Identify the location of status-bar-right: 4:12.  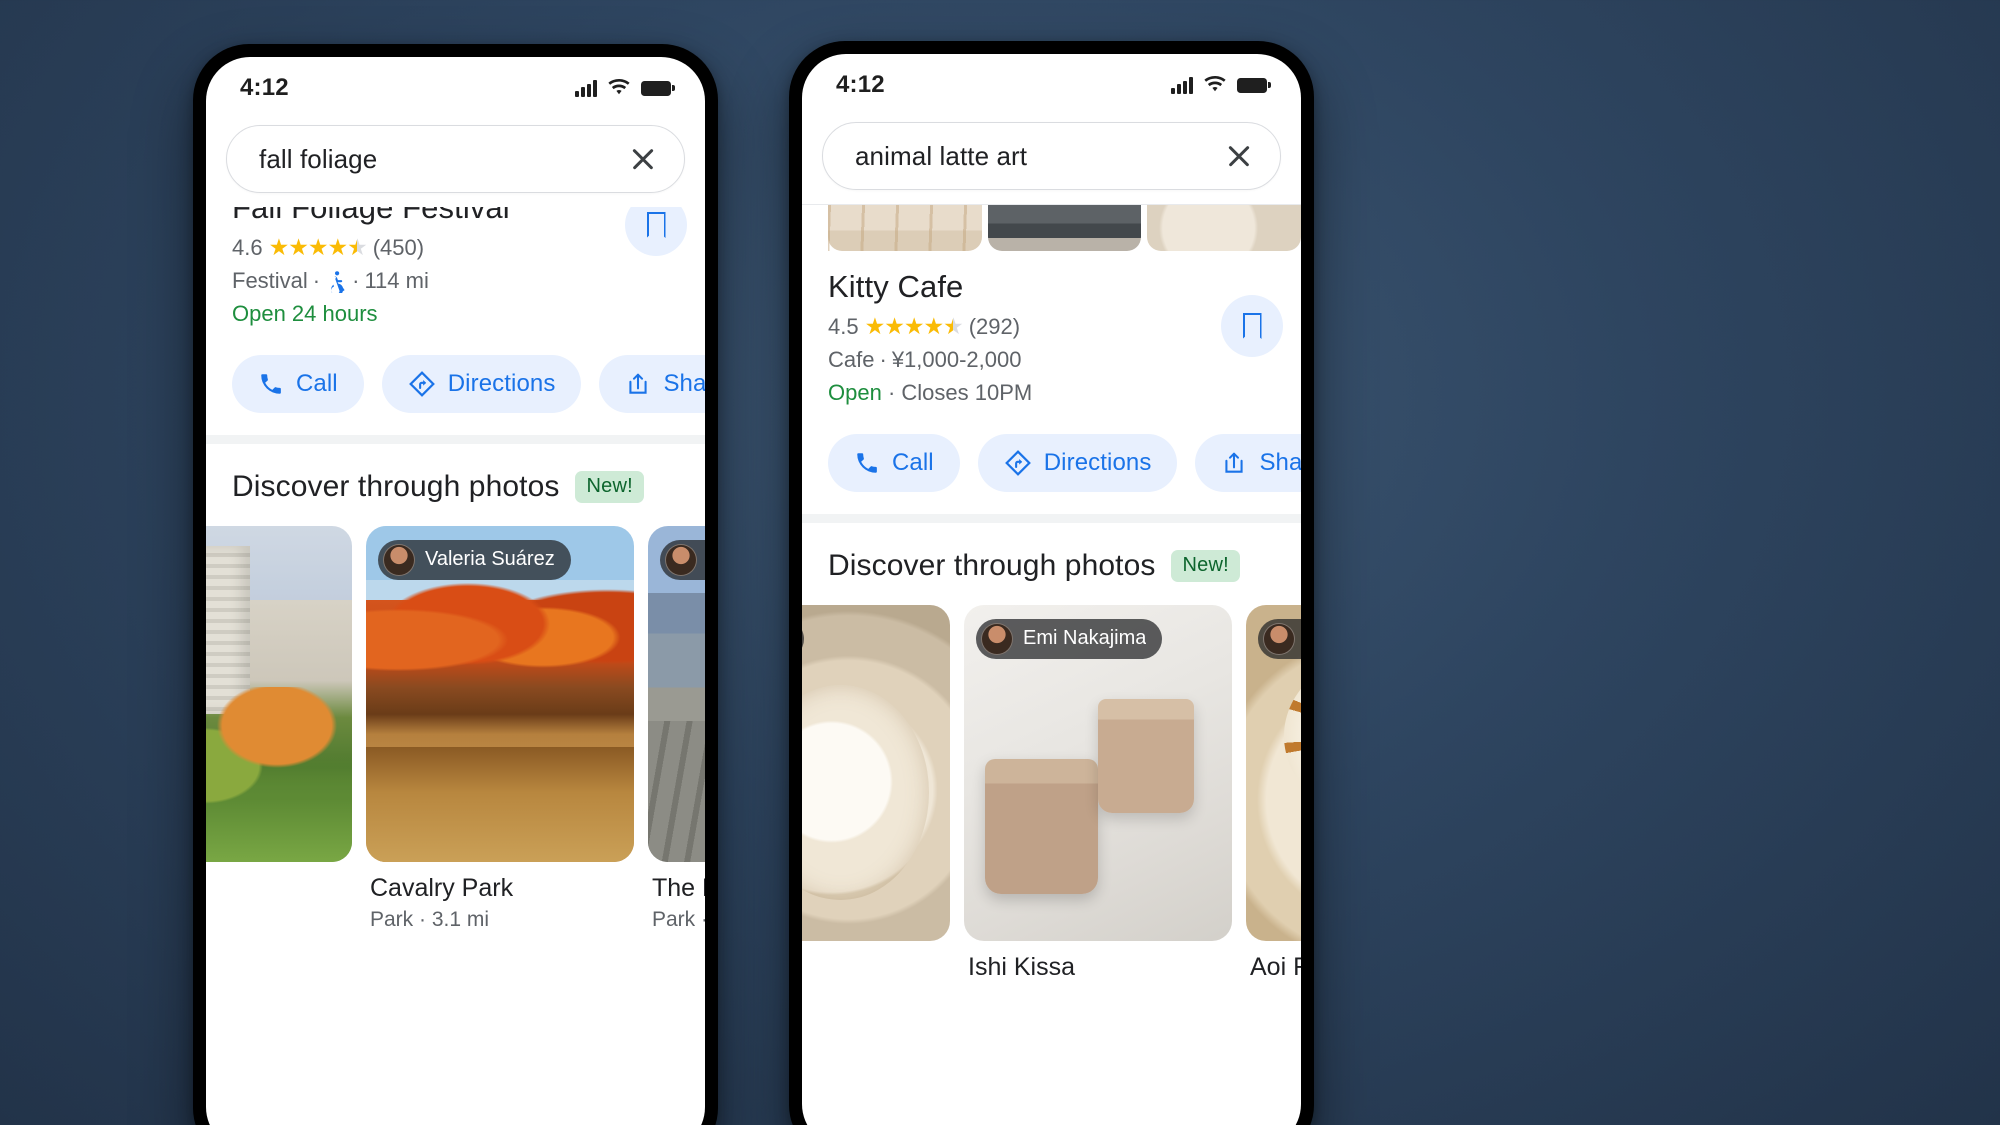
(1051, 85).